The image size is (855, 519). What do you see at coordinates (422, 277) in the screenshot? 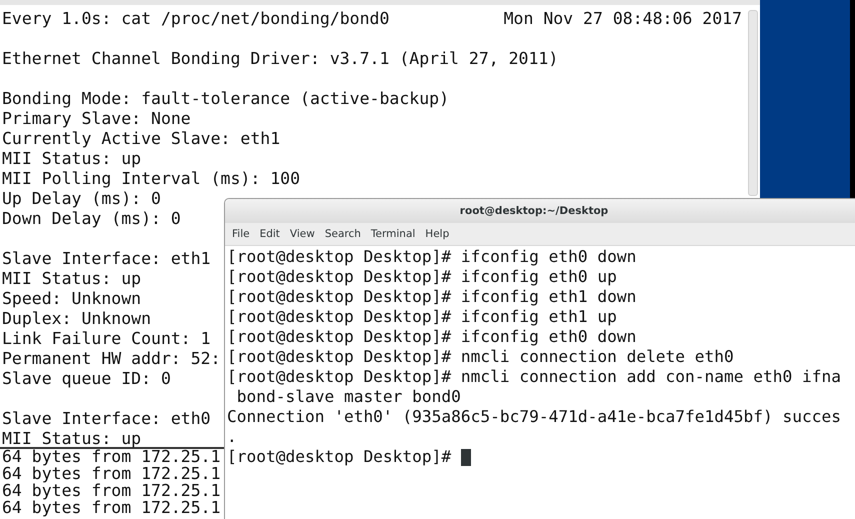
I see `terminal-line: [root@desktop Desktop]# ifconfig eth0 up` at bounding box center [422, 277].